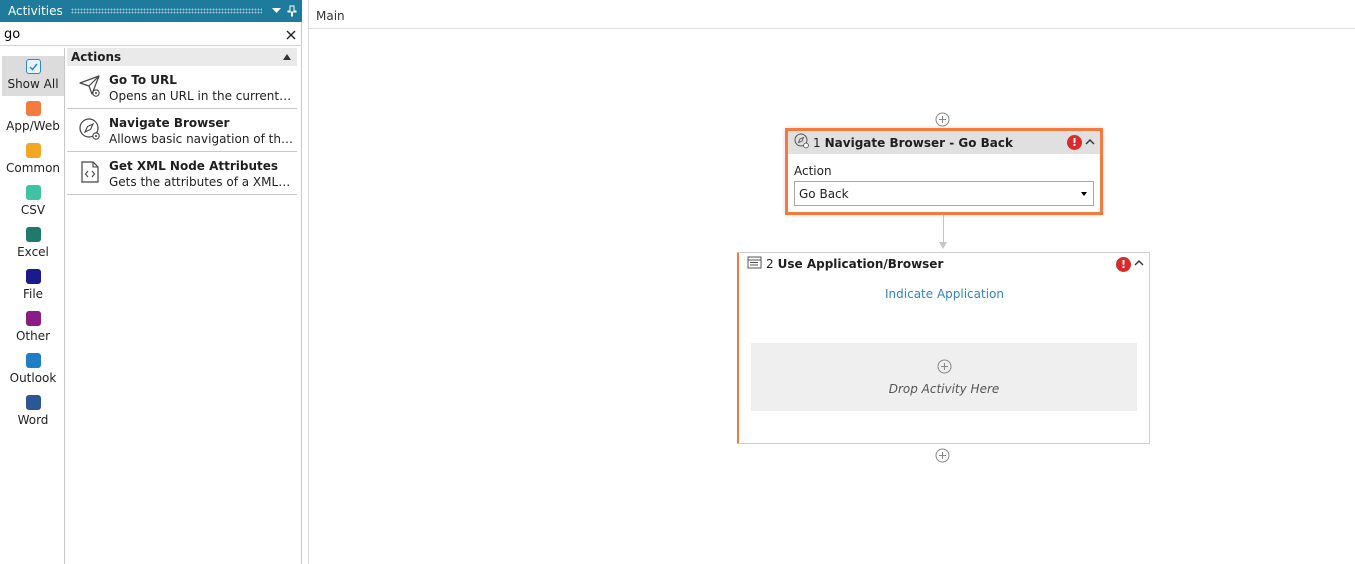 Image resolution: width=1355 pixels, height=564 pixels. I want to click on activity-card-header: 1 Navigate Browser - Go Back !, so click(944, 142).